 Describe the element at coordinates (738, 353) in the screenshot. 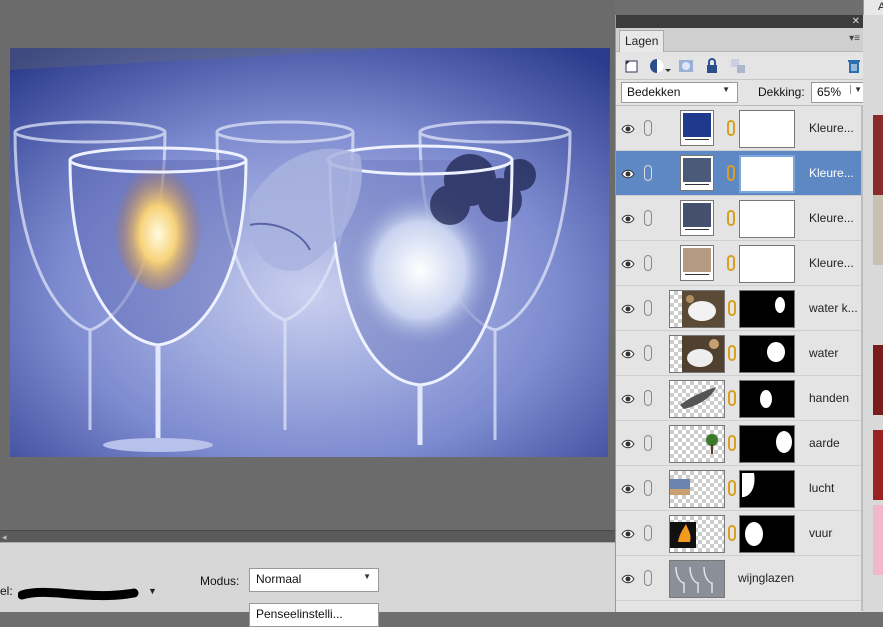

I see `layer-row: water` at that location.